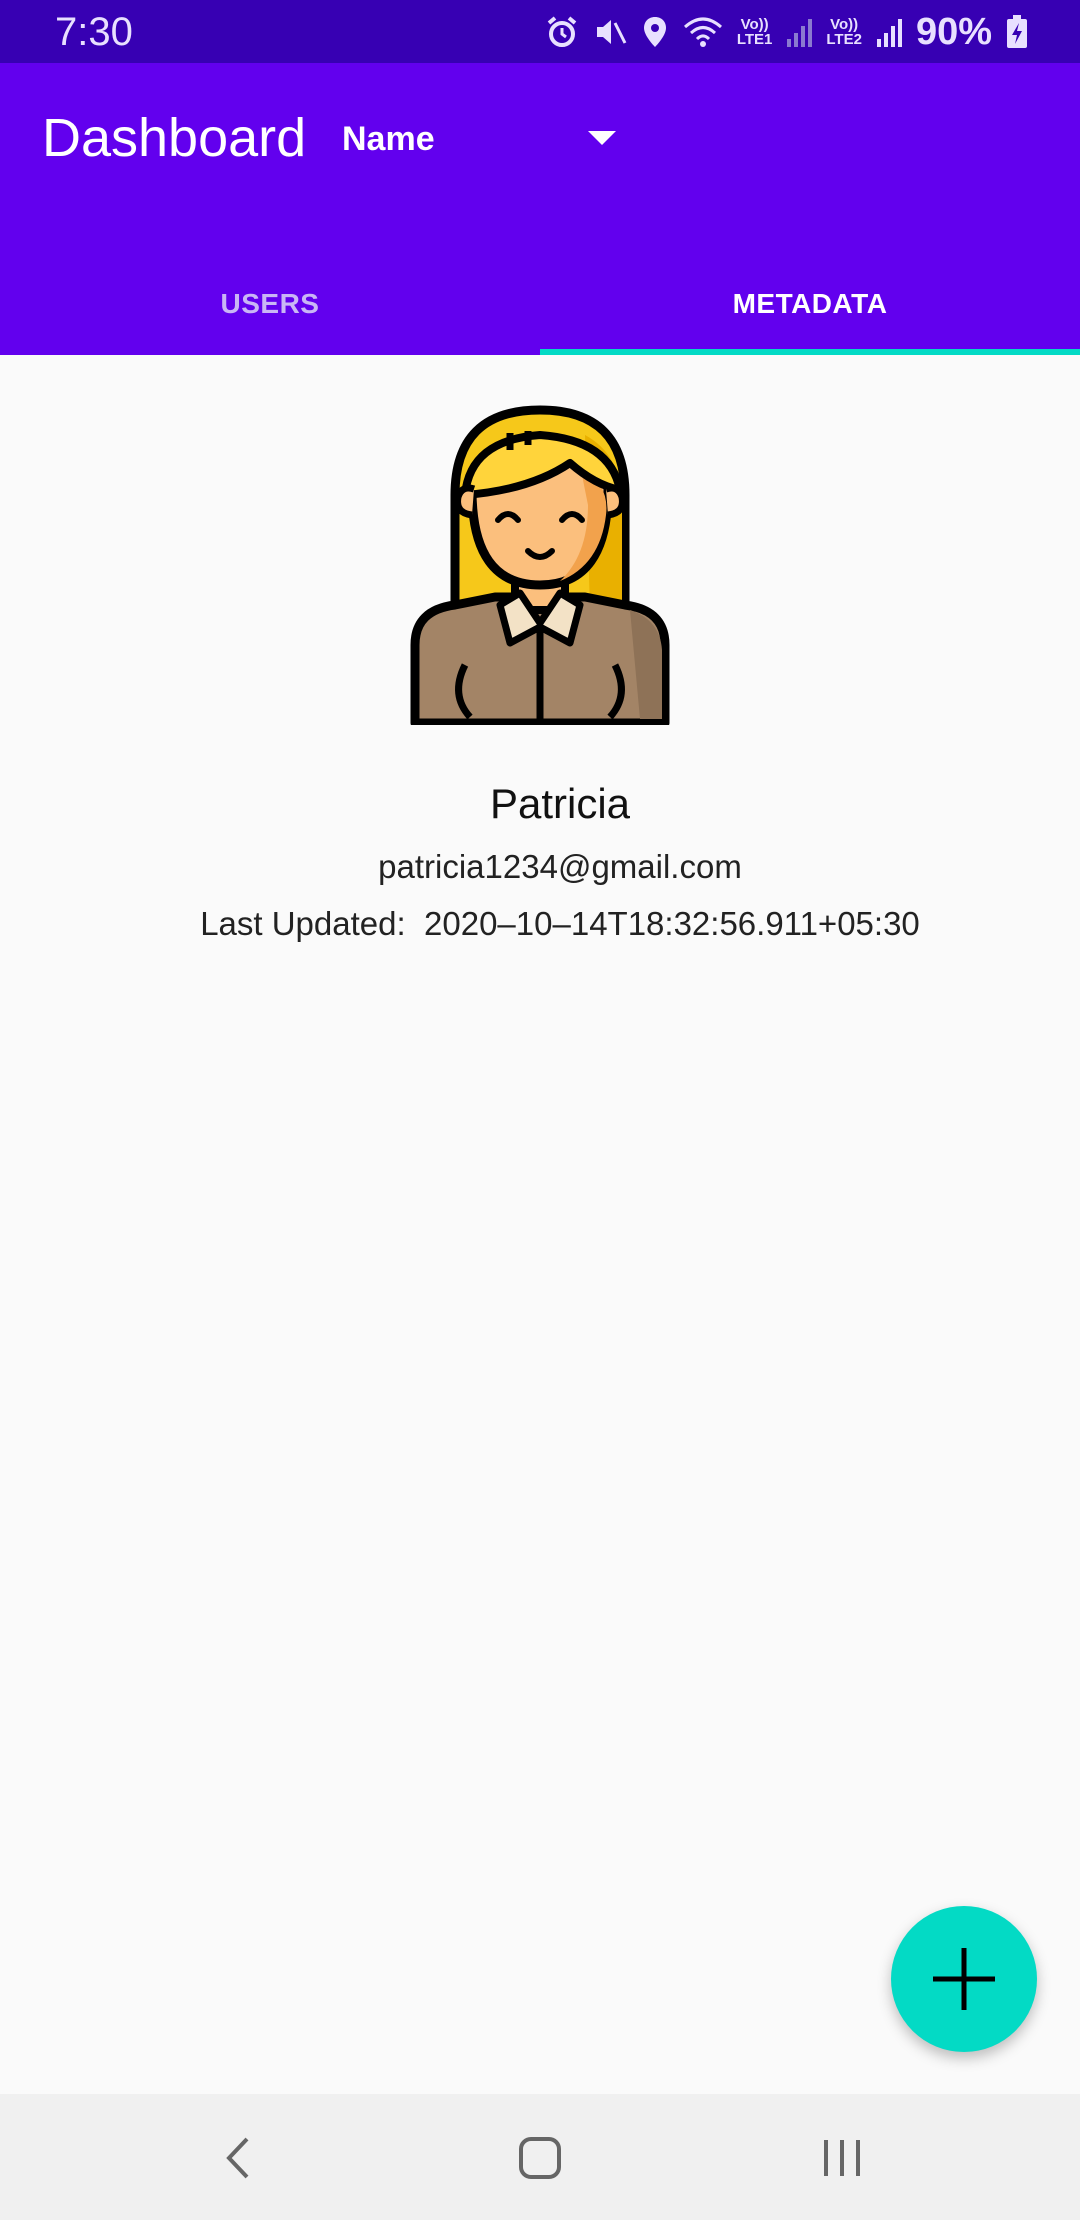  I want to click on avatar, so click(540, 566).